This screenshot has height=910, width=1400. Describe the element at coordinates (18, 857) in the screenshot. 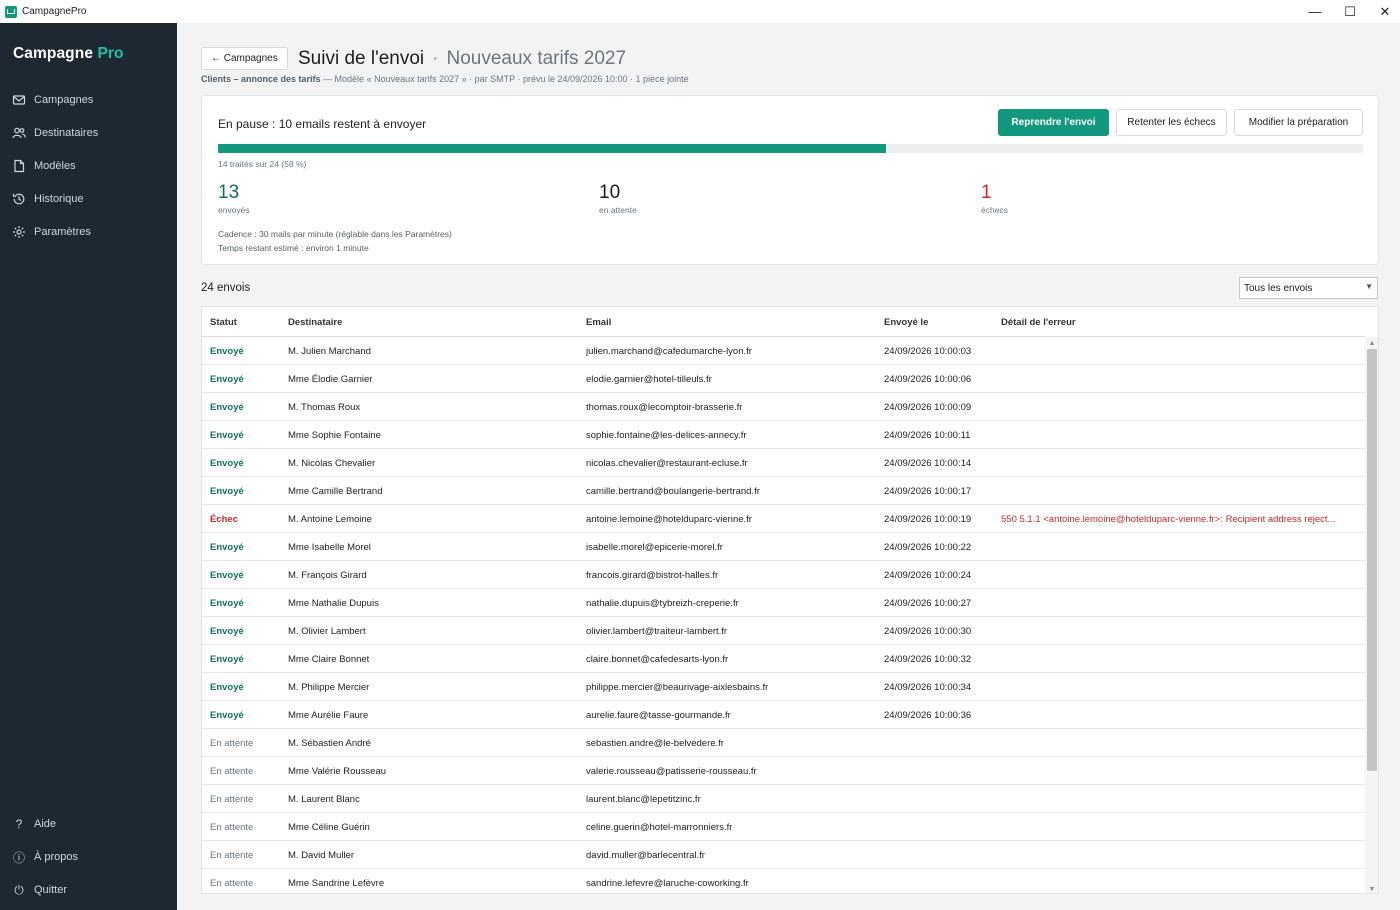

I see `info-icon: ⓘ` at that location.